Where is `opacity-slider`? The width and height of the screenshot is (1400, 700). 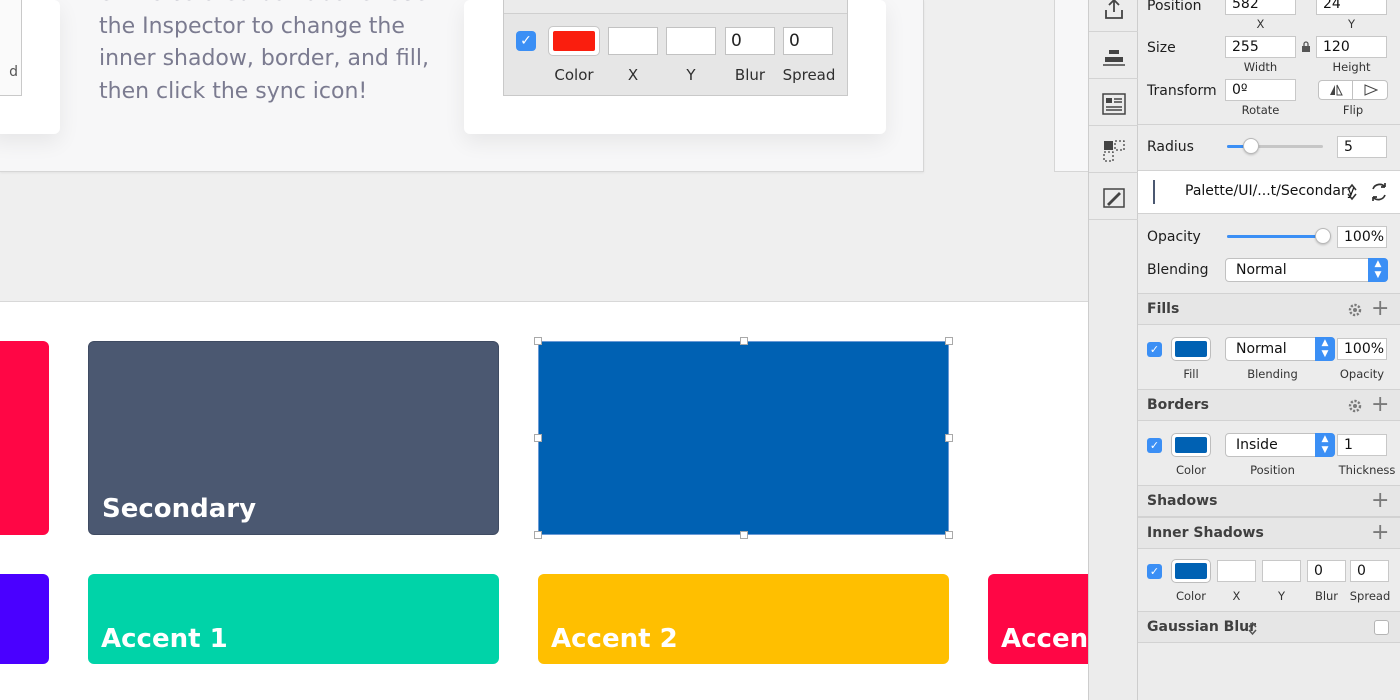
opacity-slider is located at coordinates (1279, 236).